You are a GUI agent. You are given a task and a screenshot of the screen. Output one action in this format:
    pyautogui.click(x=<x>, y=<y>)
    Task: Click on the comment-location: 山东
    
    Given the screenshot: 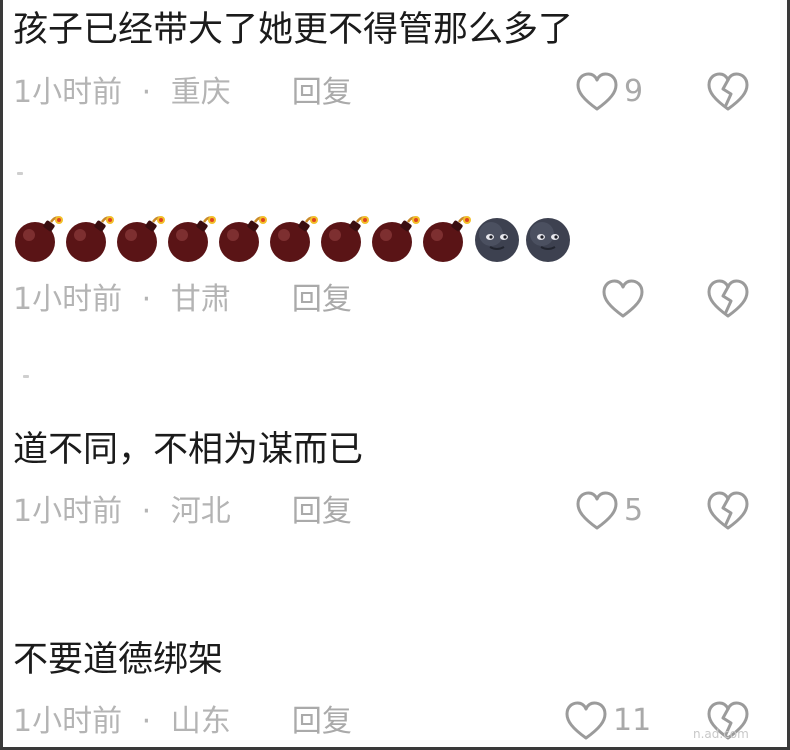 What is the action you would take?
    pyautogui.click(x=200, y=721)
    